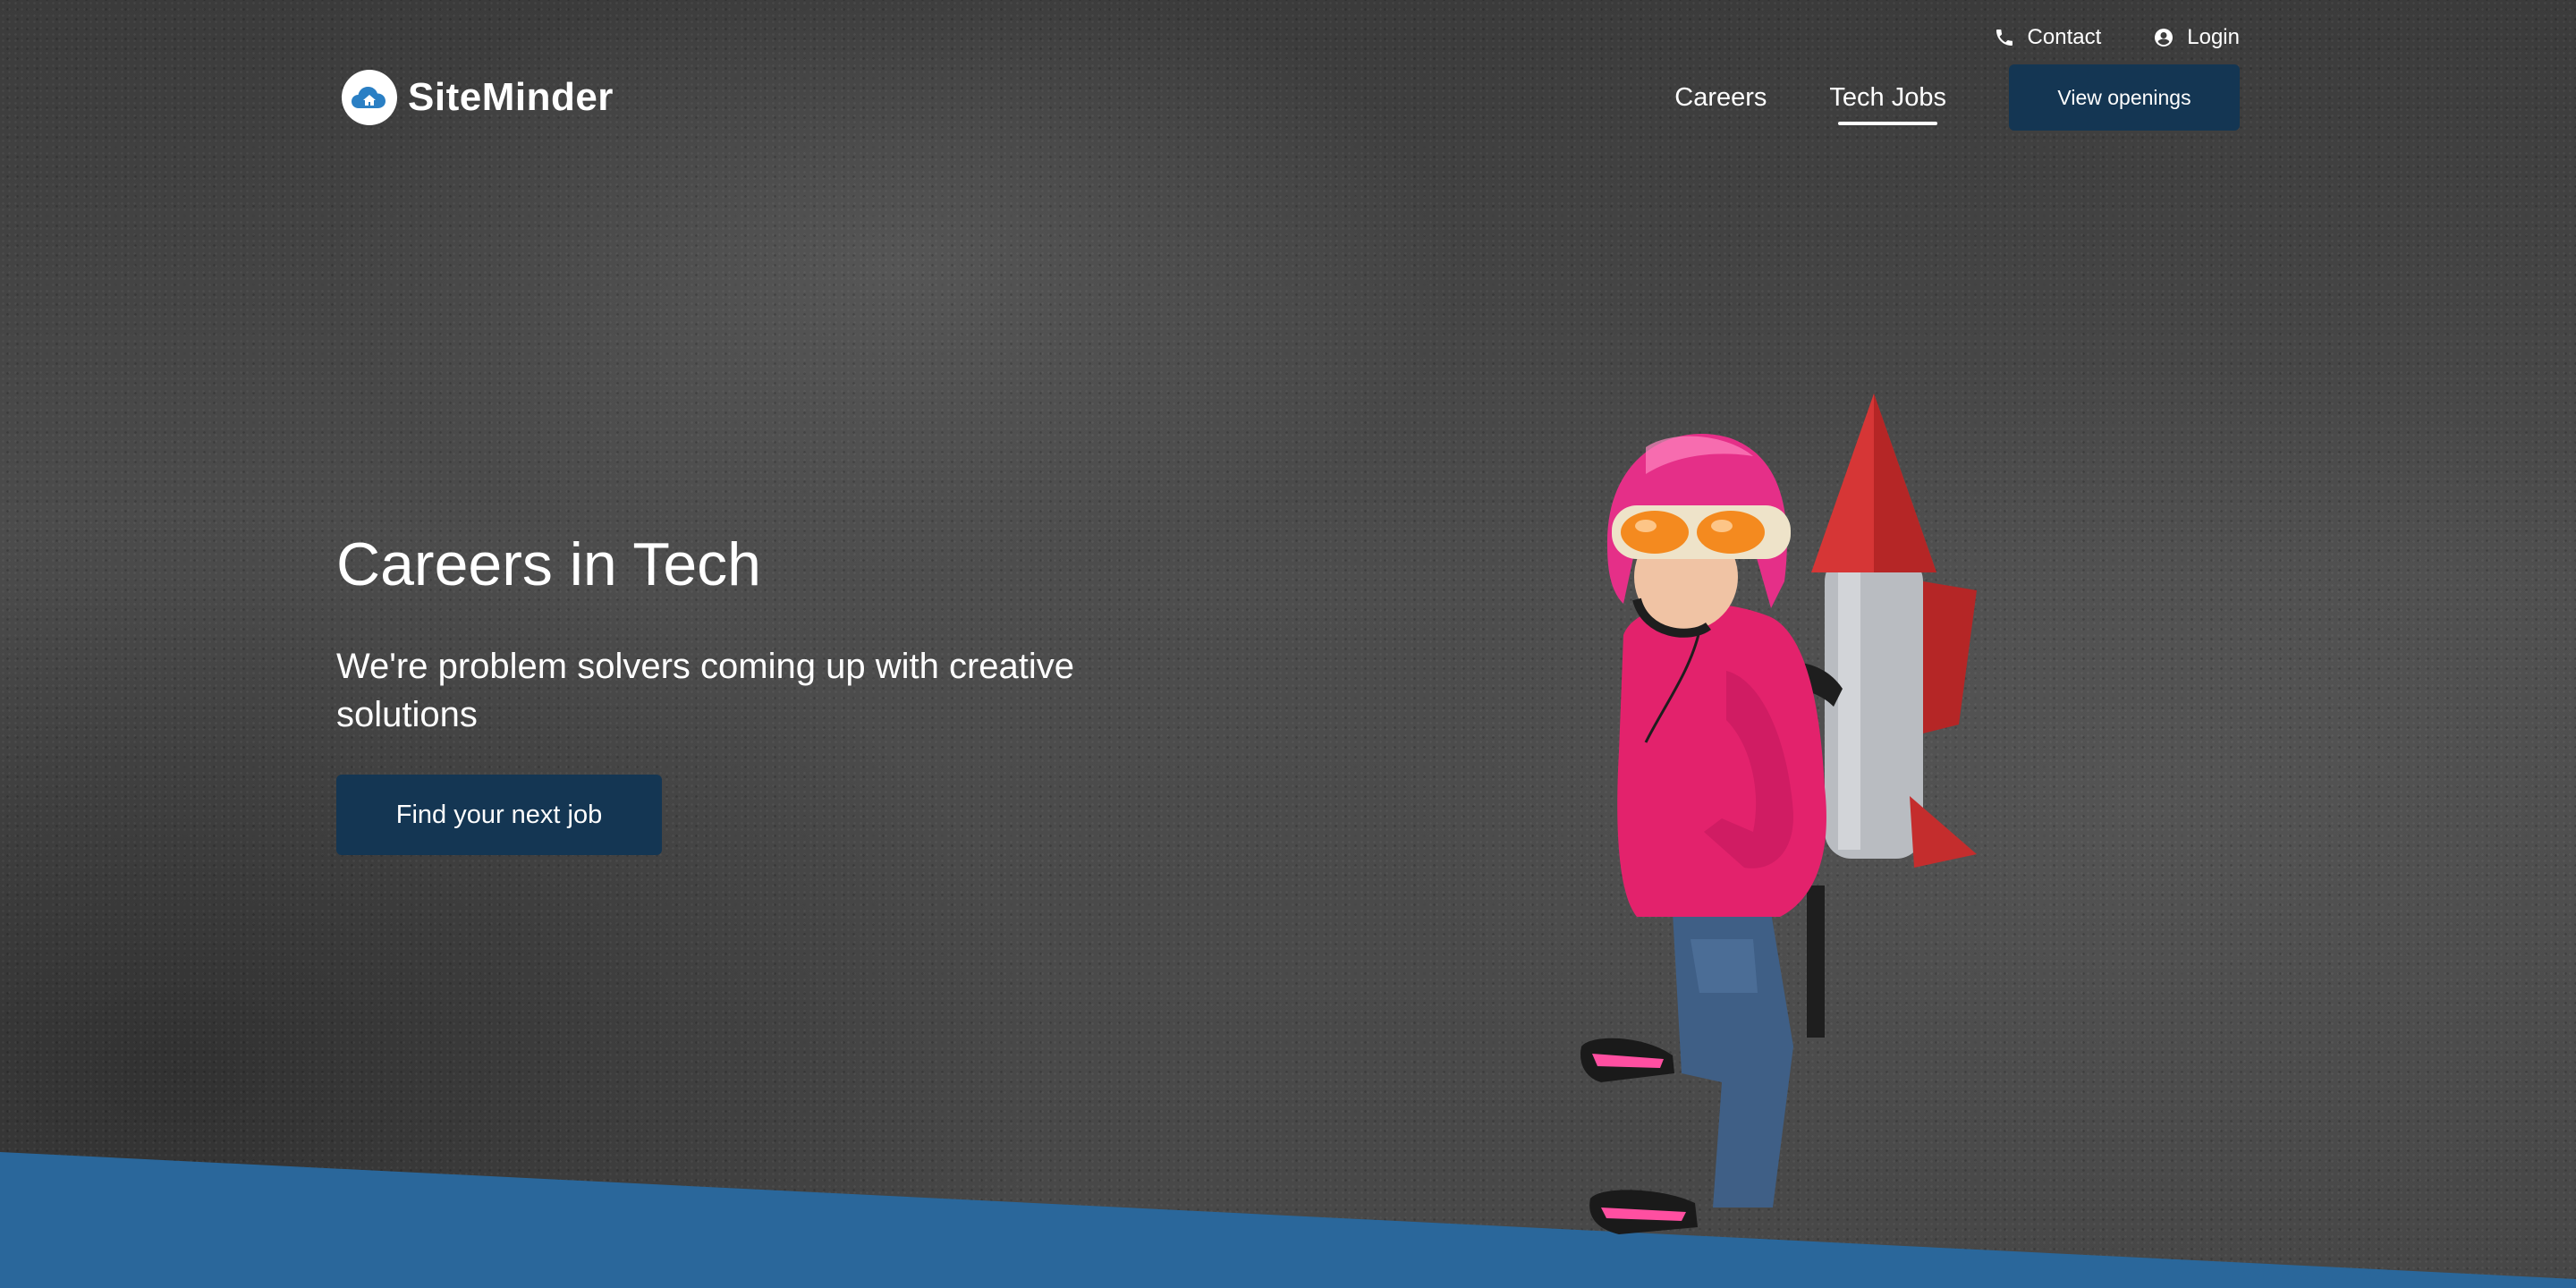 The image size is (2576, 1288). I want to click on rocket-kid-illustration, so click(1778, 814).